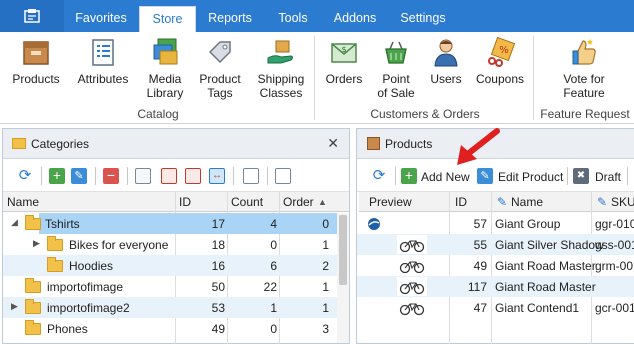  Describe the element at coordinates (423, 19) in the screenshot. I see `tab-settings: Settings` at that location.